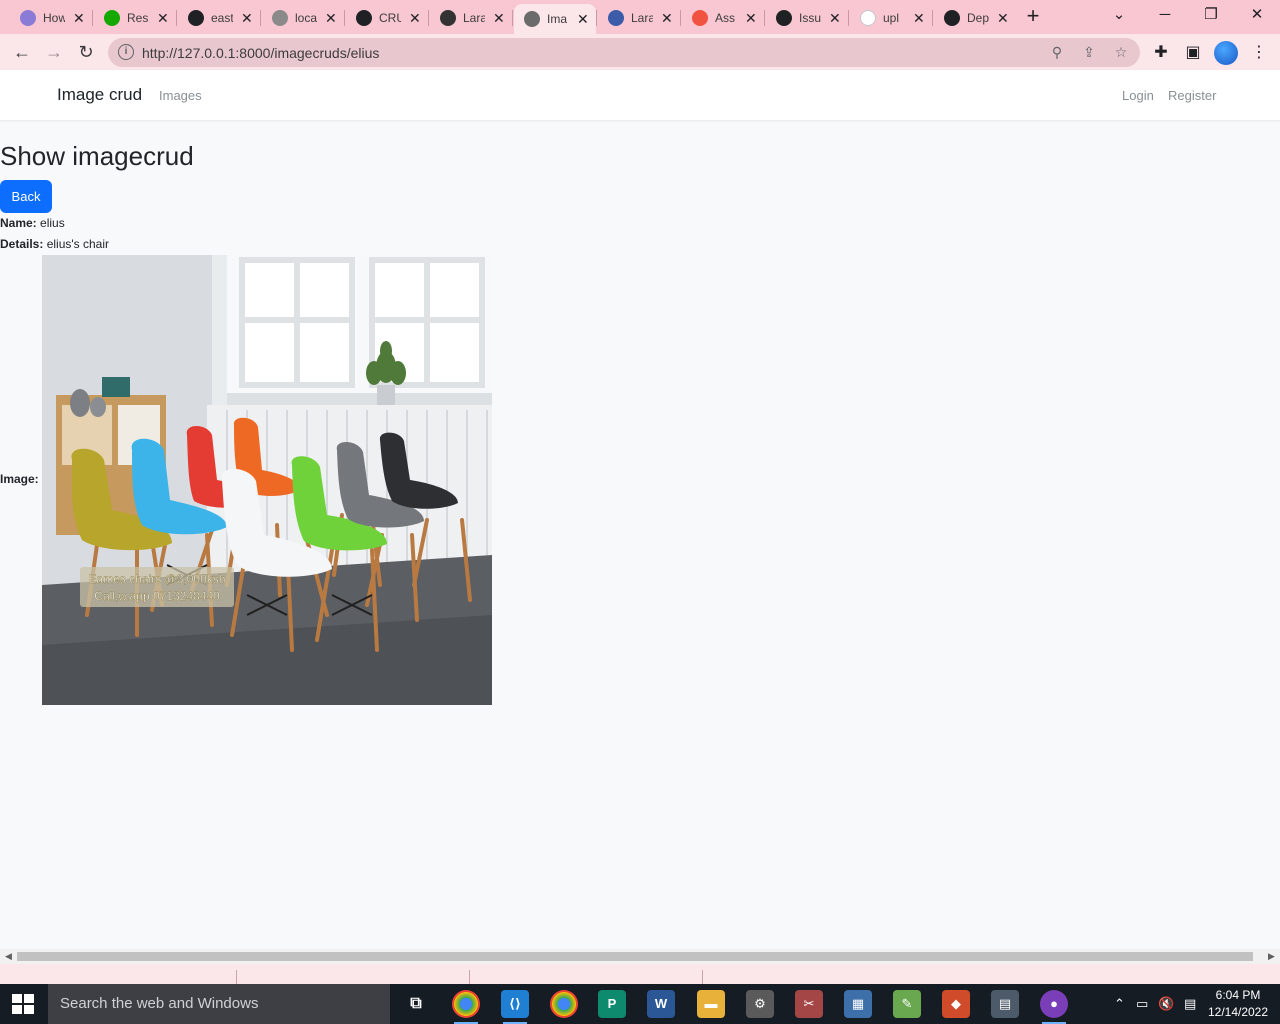 This screenshot has width=1280, height=1024. I want to click on task-view-icon: ⧉, so click(416, 1004).